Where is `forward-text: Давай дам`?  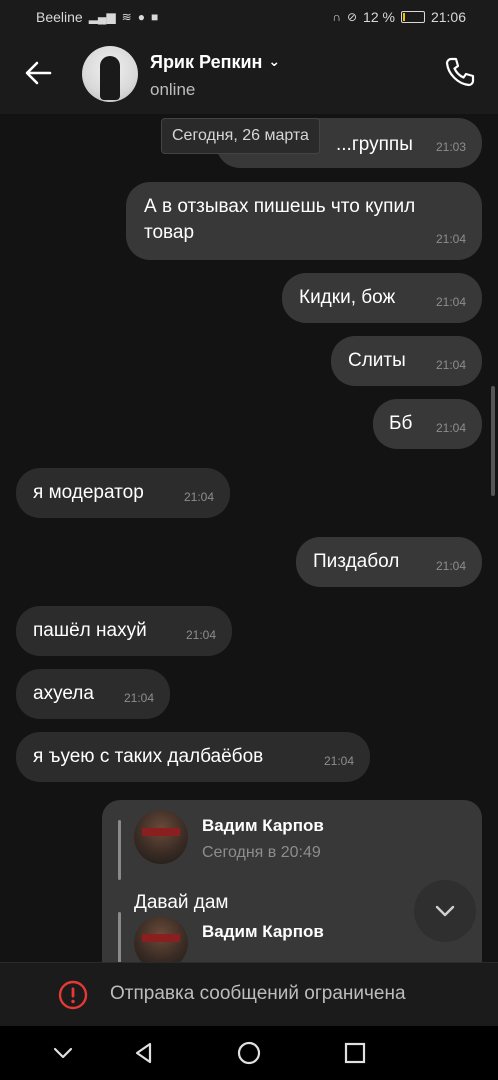 forward-text: Давай дам is located at coordinates (181, 902).